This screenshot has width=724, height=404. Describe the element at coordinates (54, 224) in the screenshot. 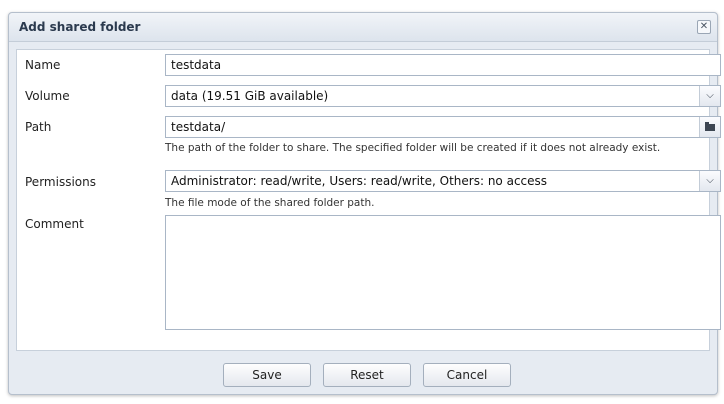

I see `comment-label: Comment` at that location.